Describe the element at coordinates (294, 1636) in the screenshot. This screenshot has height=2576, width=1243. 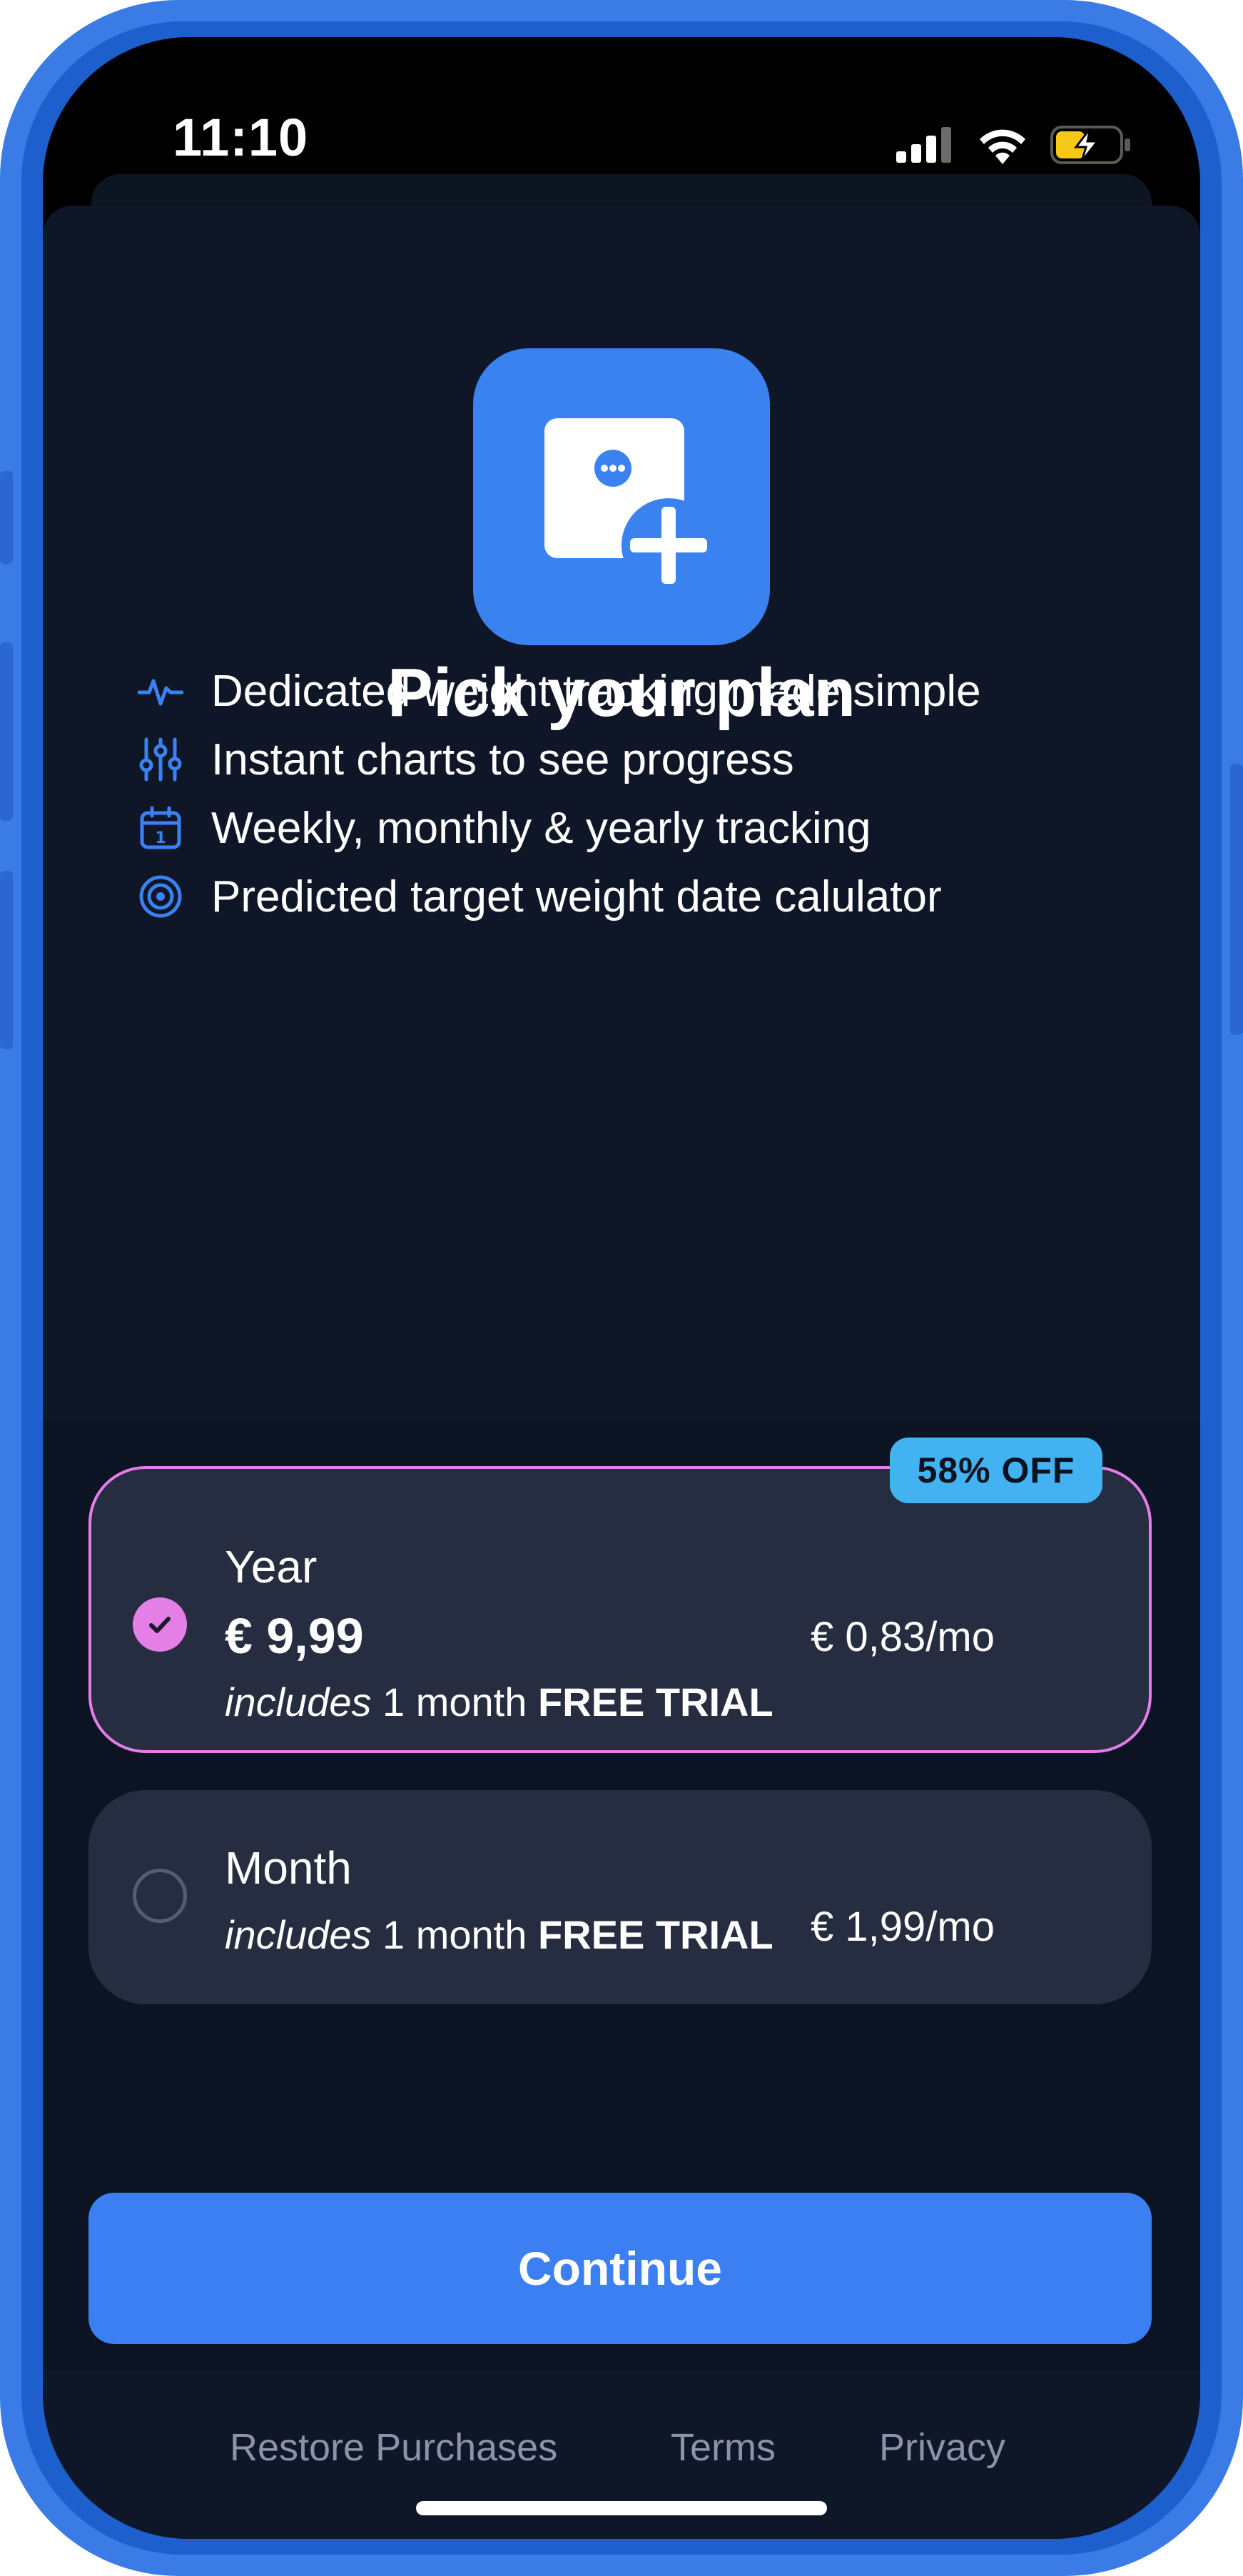
I see `plan-price: € 9,99` at that location.